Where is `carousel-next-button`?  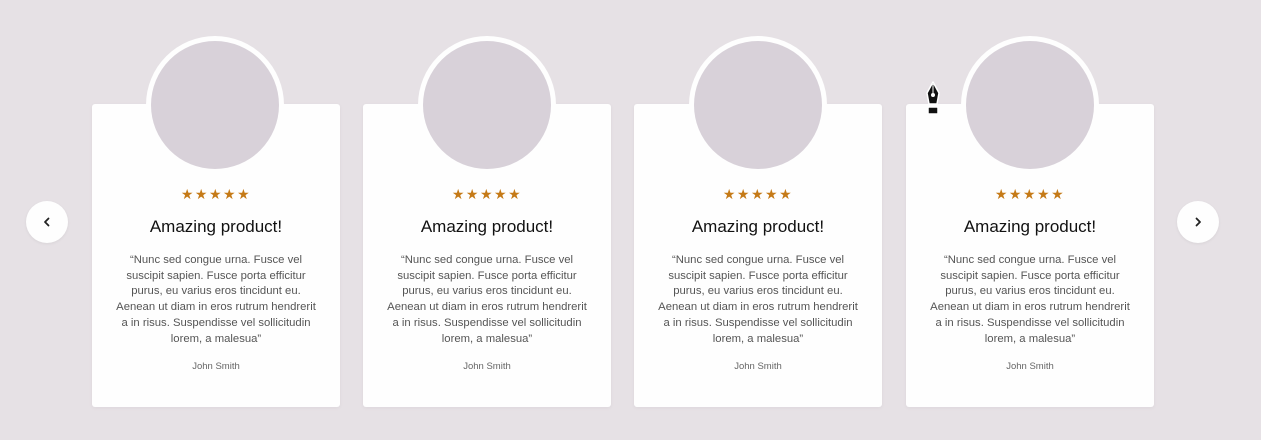
carousel-next-button is located at coordinates (1198, 222).